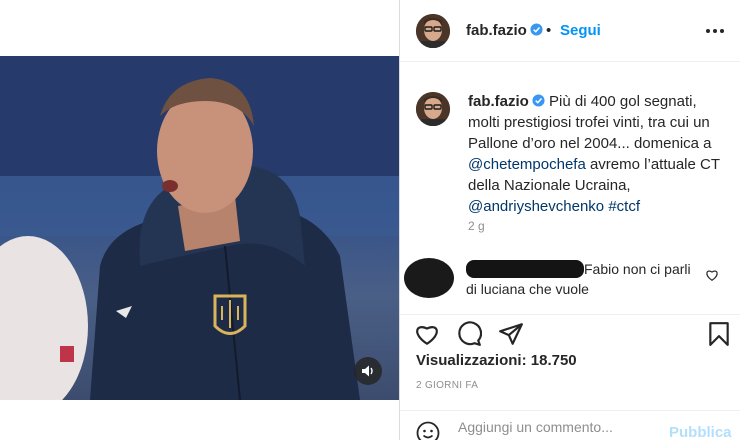 This screenshot has height=440, width=740. Describe the element at coordinates (433, 109) in the screenshot. I see `caption-avatar` at that location.